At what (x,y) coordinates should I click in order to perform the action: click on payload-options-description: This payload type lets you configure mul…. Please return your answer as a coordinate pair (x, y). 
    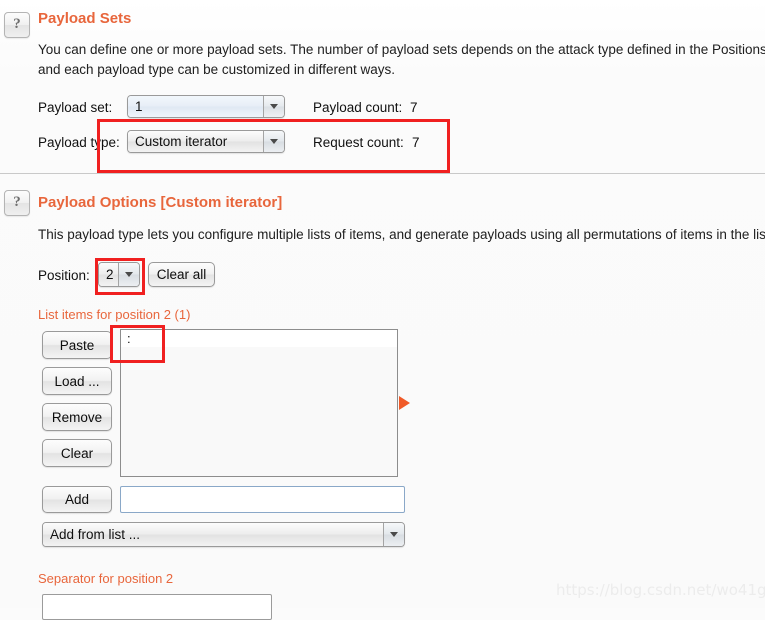
    Looking at the image, I should click on (401, 234).